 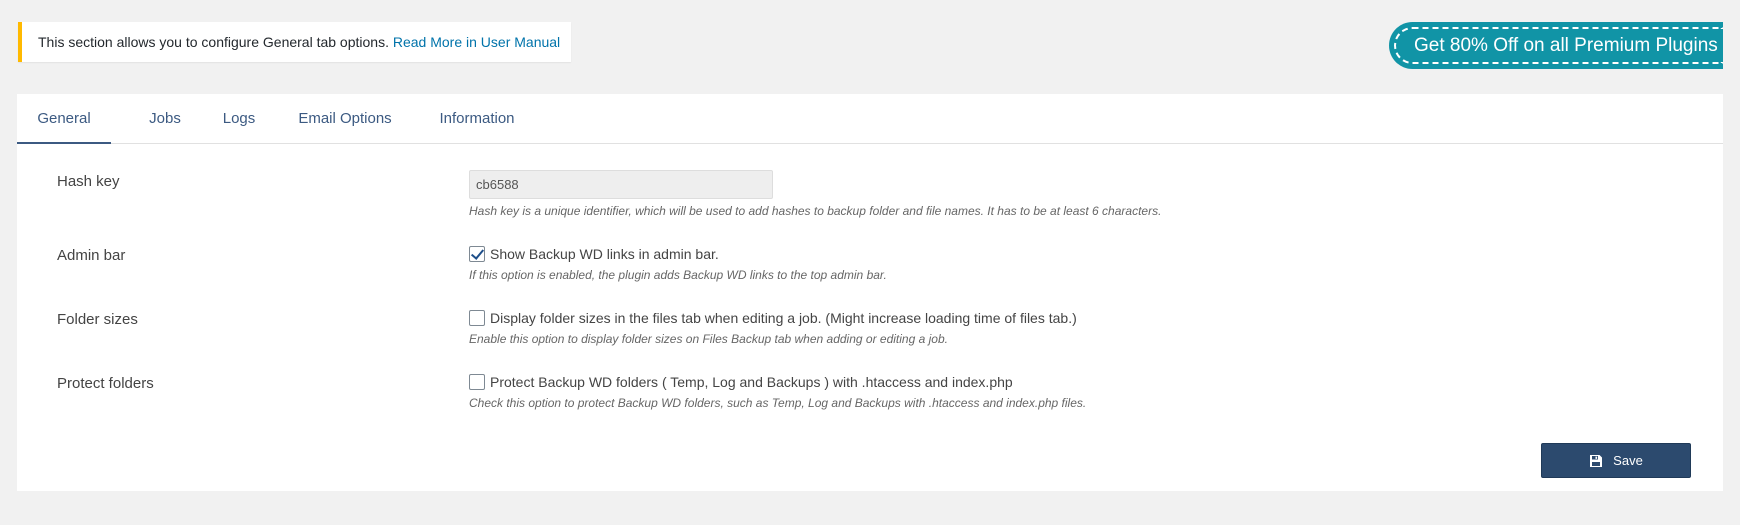 I want to click on admin-bar-label: Admin bar, so click(x=91, y=255).